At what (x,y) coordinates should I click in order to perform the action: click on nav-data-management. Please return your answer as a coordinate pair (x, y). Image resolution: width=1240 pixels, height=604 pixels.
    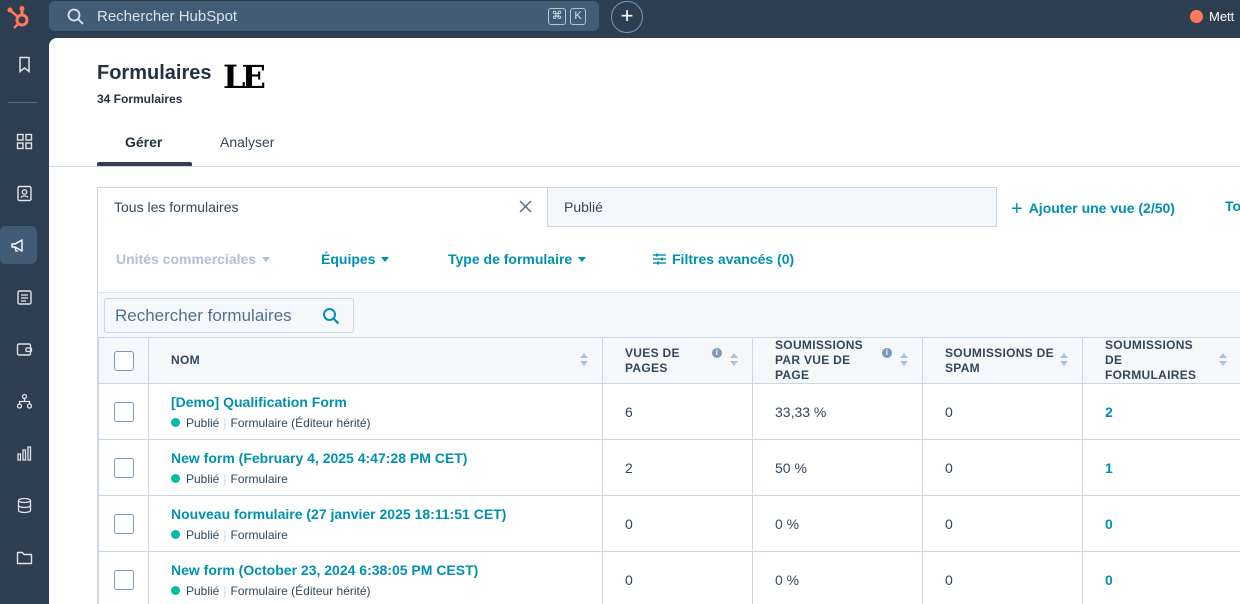
    Looking at the image, I should click on (24, 505).